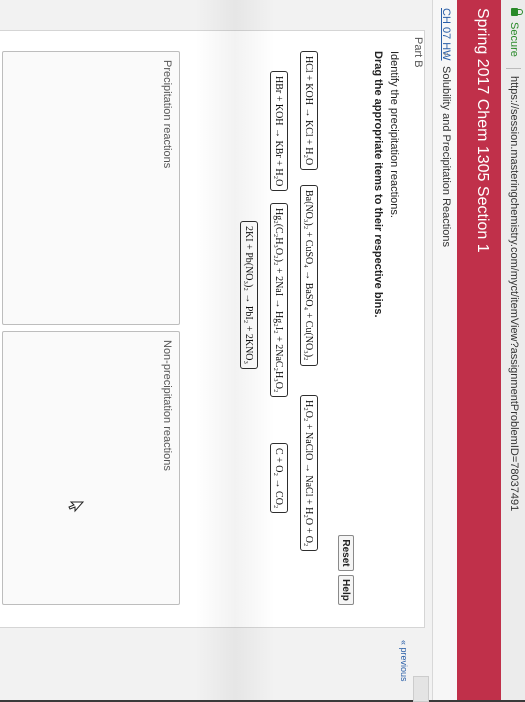  Describe the element at coordinates (167, 114) in the screenshot. I see `precipitation-bin-label: Precipitation reactions` at that location.